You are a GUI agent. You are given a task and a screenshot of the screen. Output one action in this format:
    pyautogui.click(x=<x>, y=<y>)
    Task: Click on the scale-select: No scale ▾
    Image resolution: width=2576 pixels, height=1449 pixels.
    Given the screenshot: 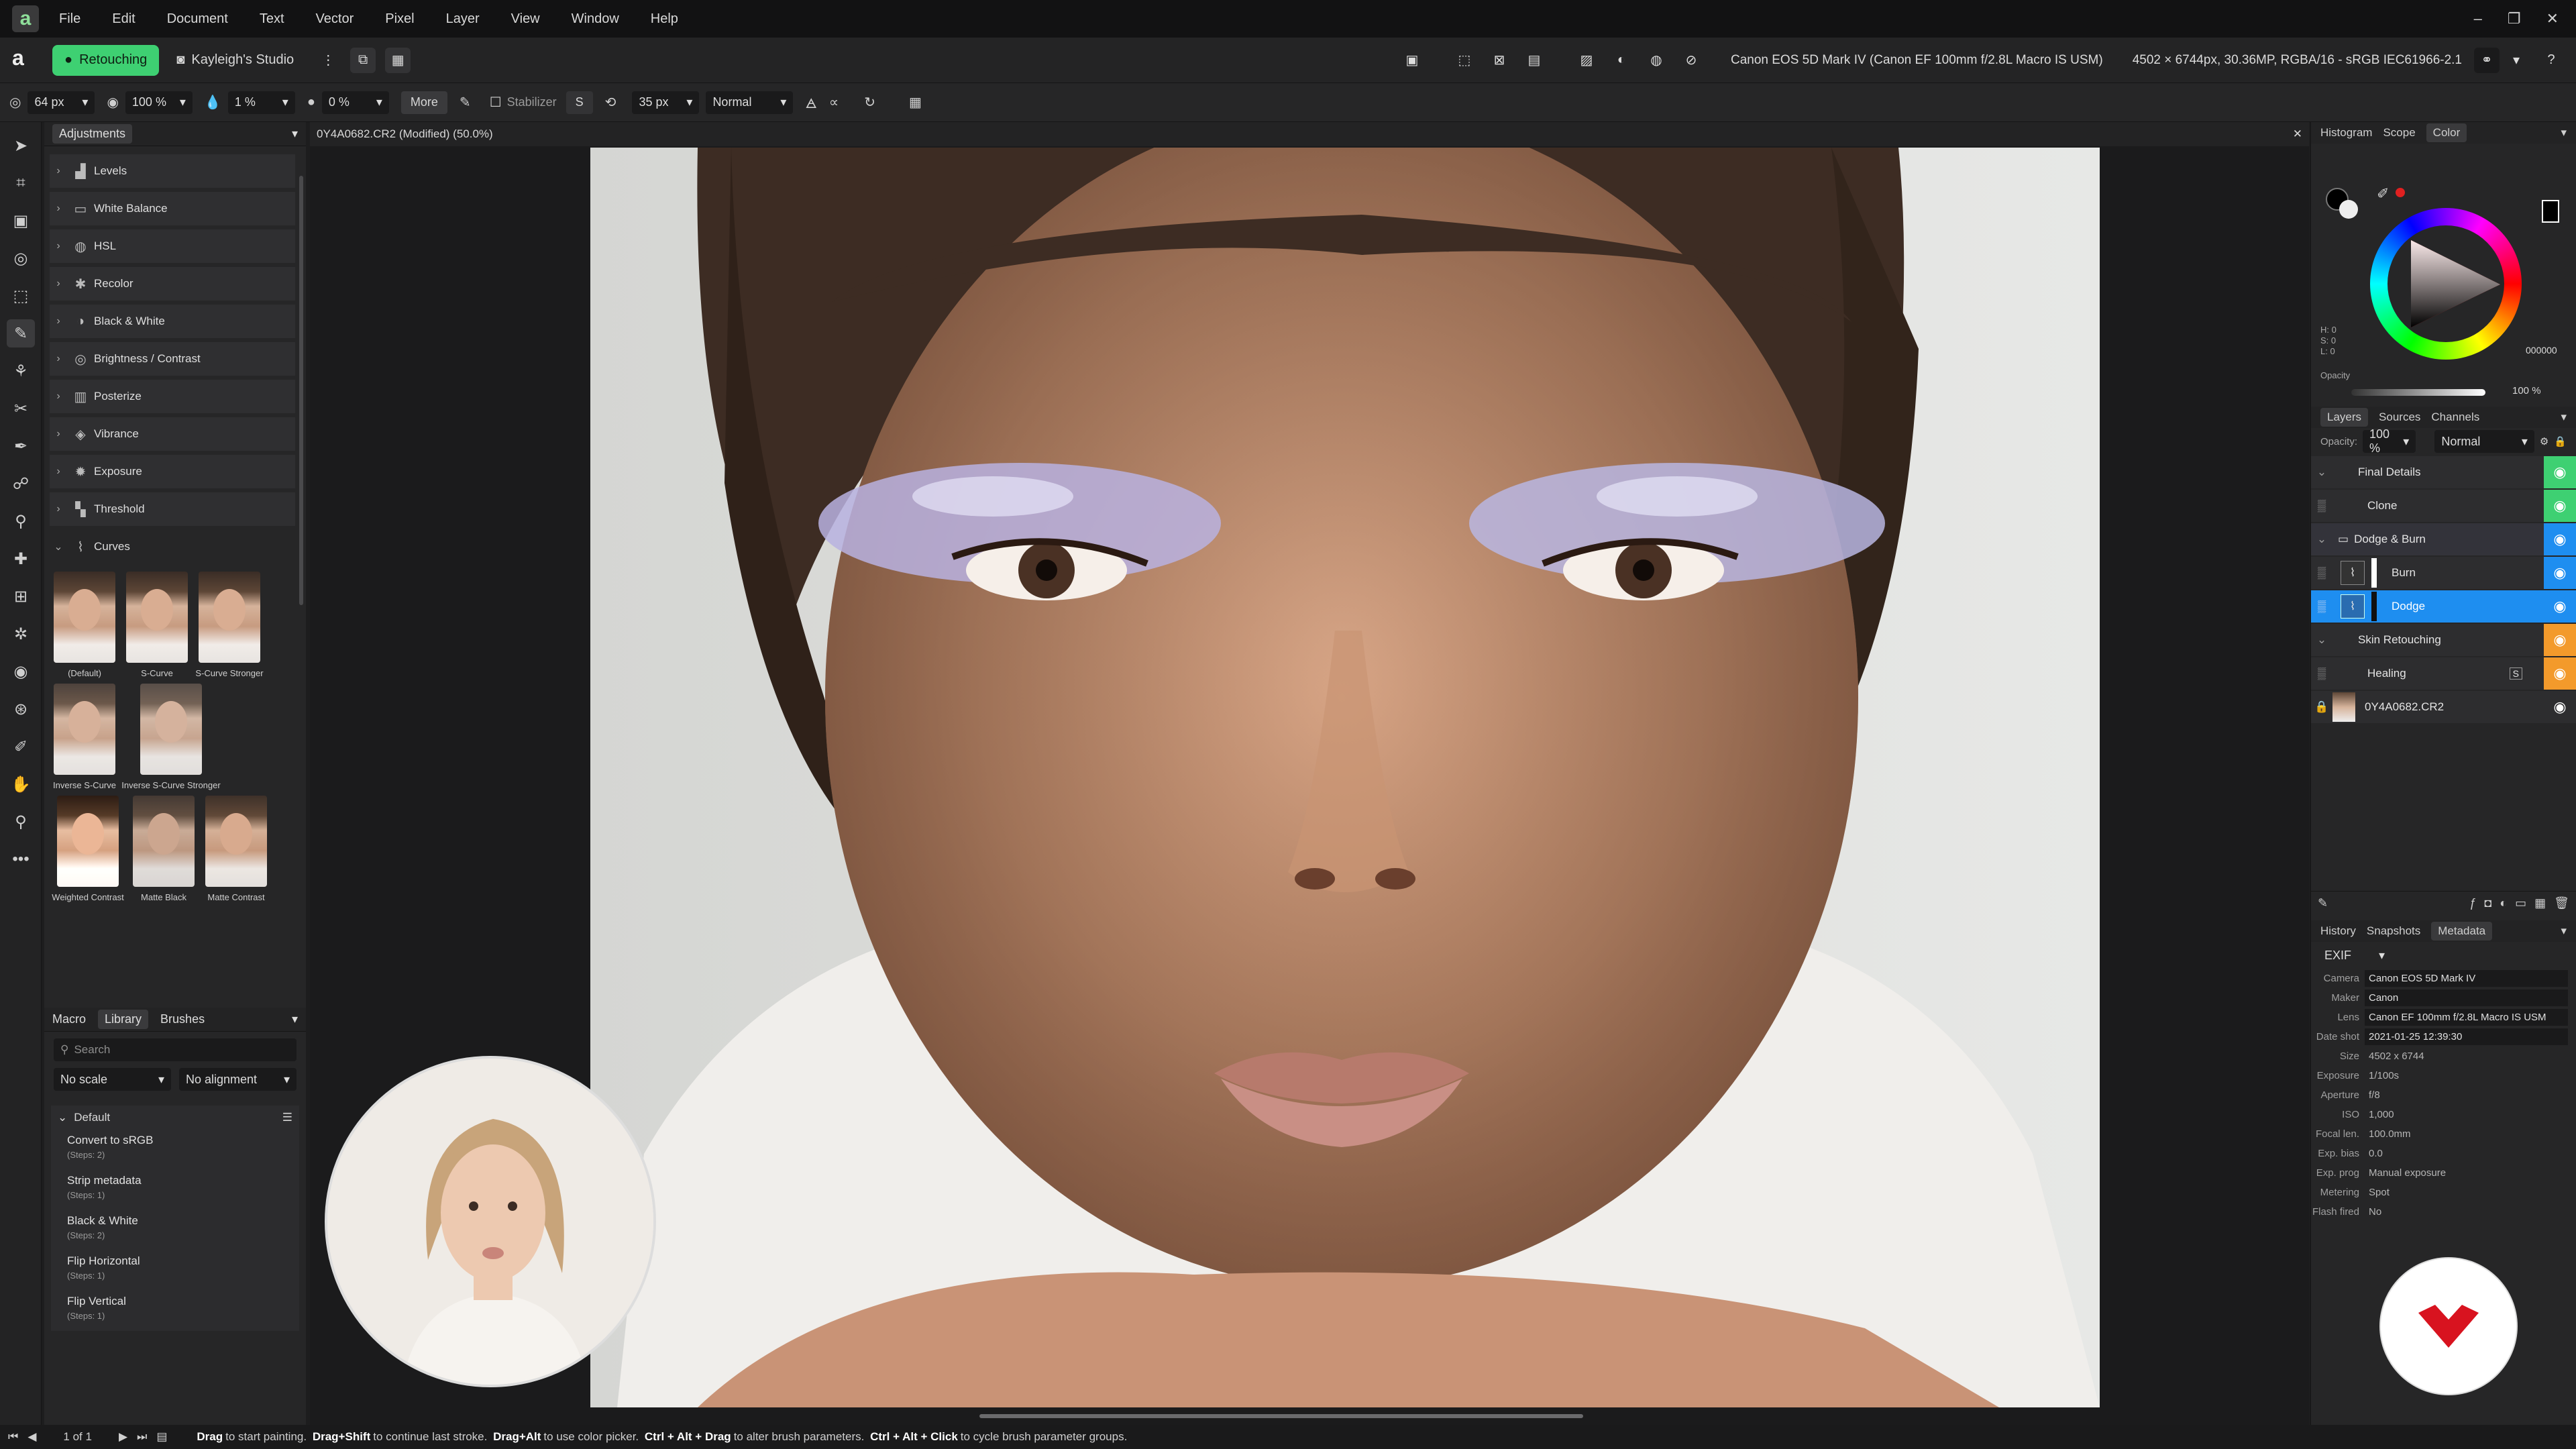 What is the action you would take?
    pyautogui.click(x=112, y=1079)
    